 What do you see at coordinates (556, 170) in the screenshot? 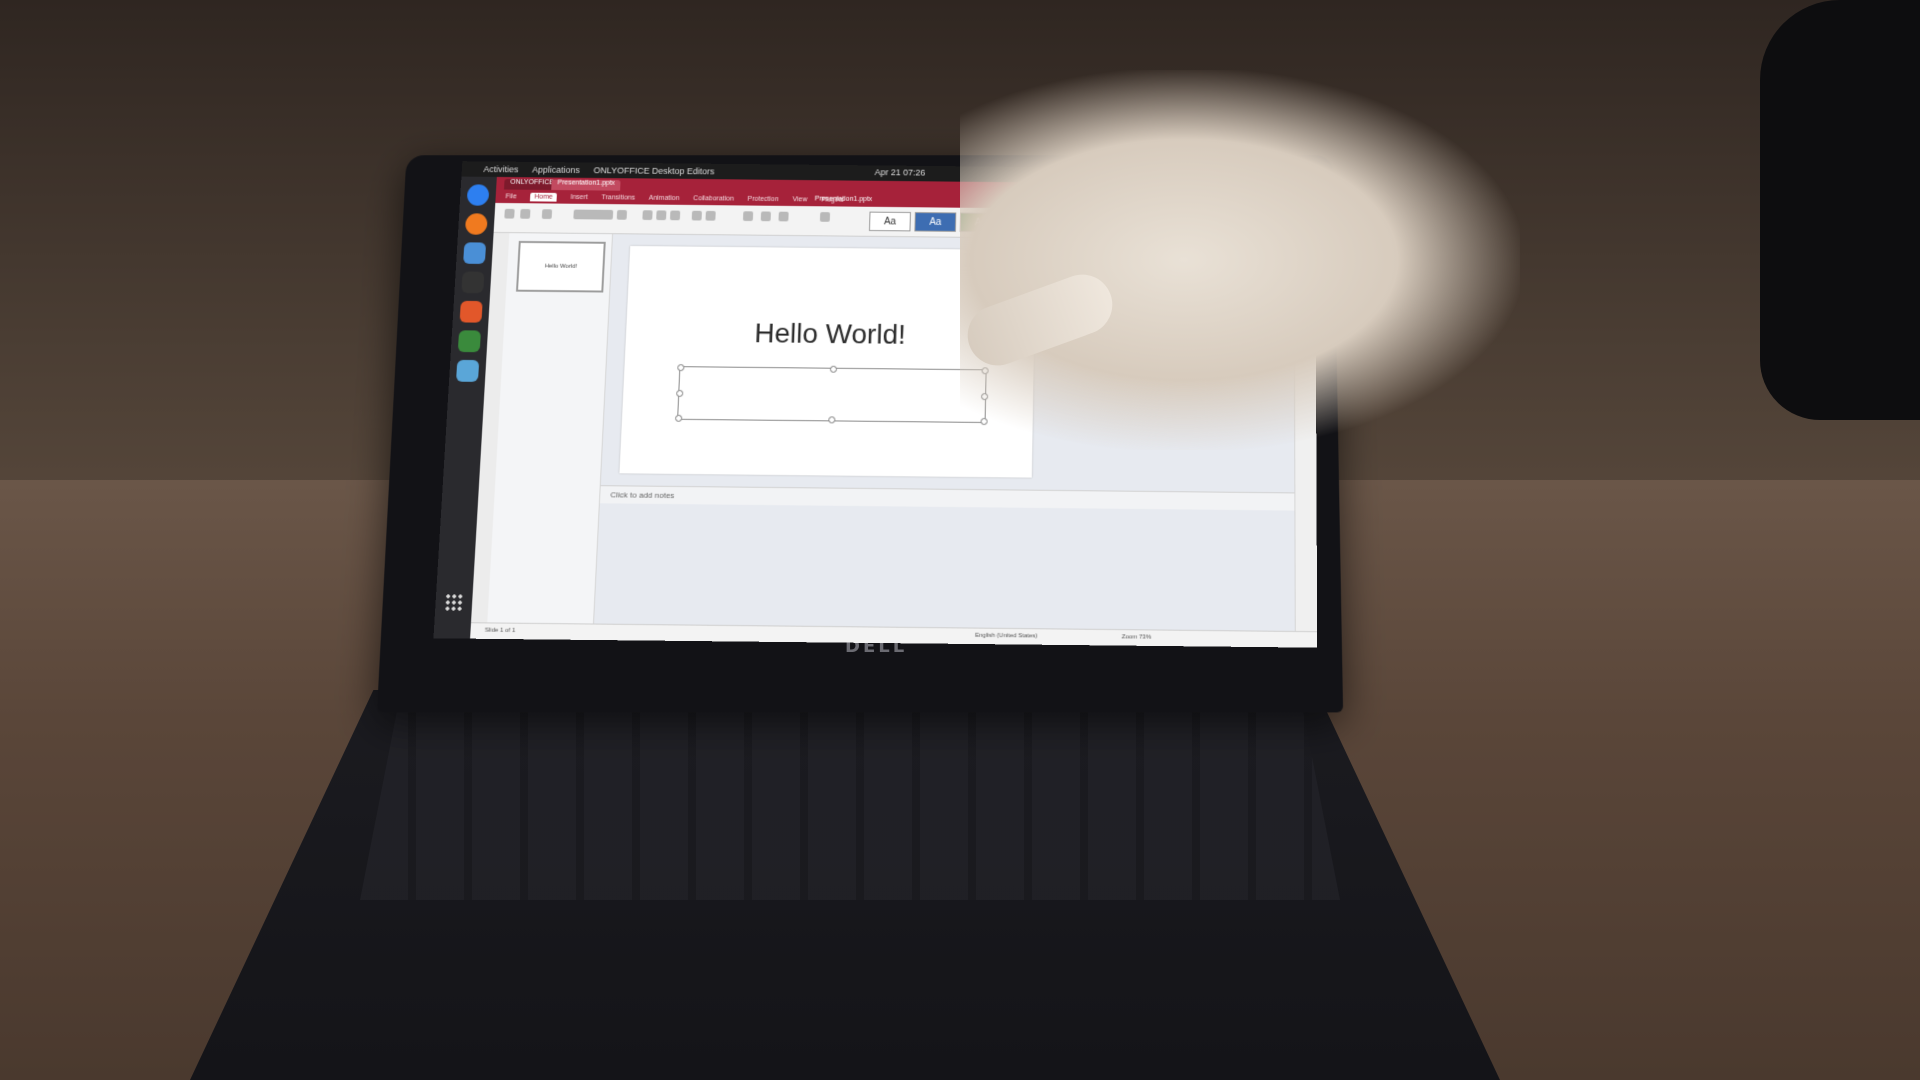
I see `applications-menu: Applications` at bounding box center [556, 170].